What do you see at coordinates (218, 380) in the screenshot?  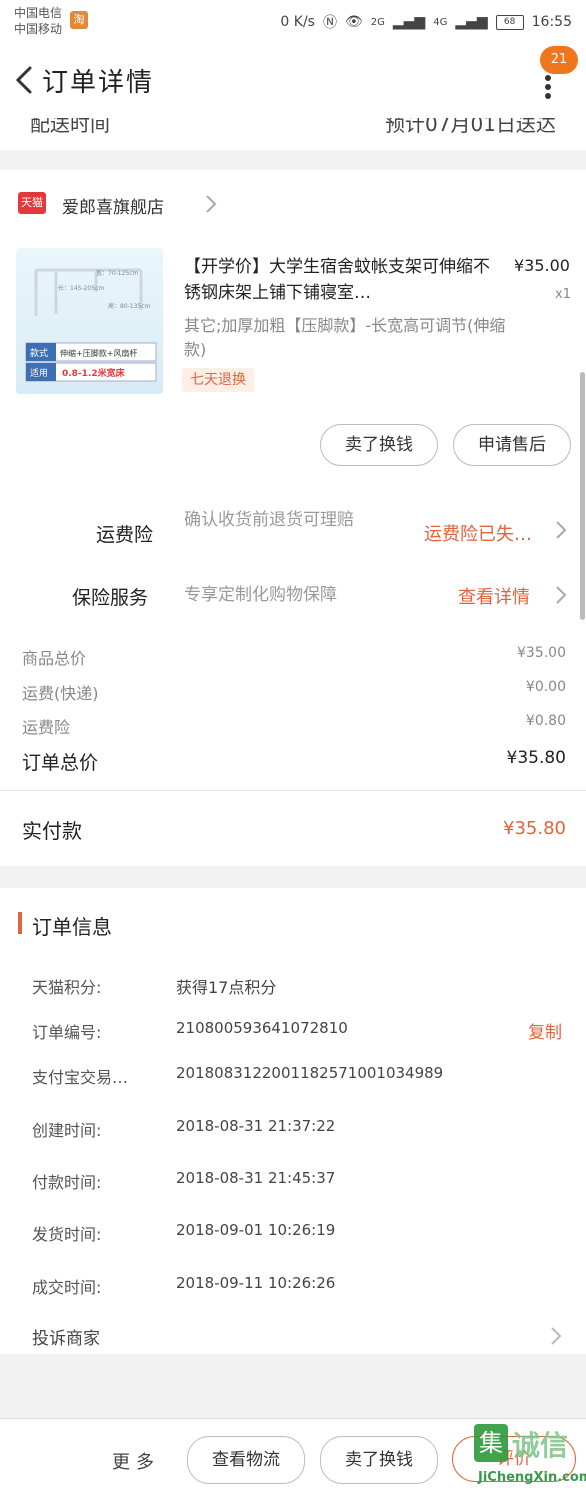 I see `return-policy-tag: 七天退换` at bounding box center [218, 380].